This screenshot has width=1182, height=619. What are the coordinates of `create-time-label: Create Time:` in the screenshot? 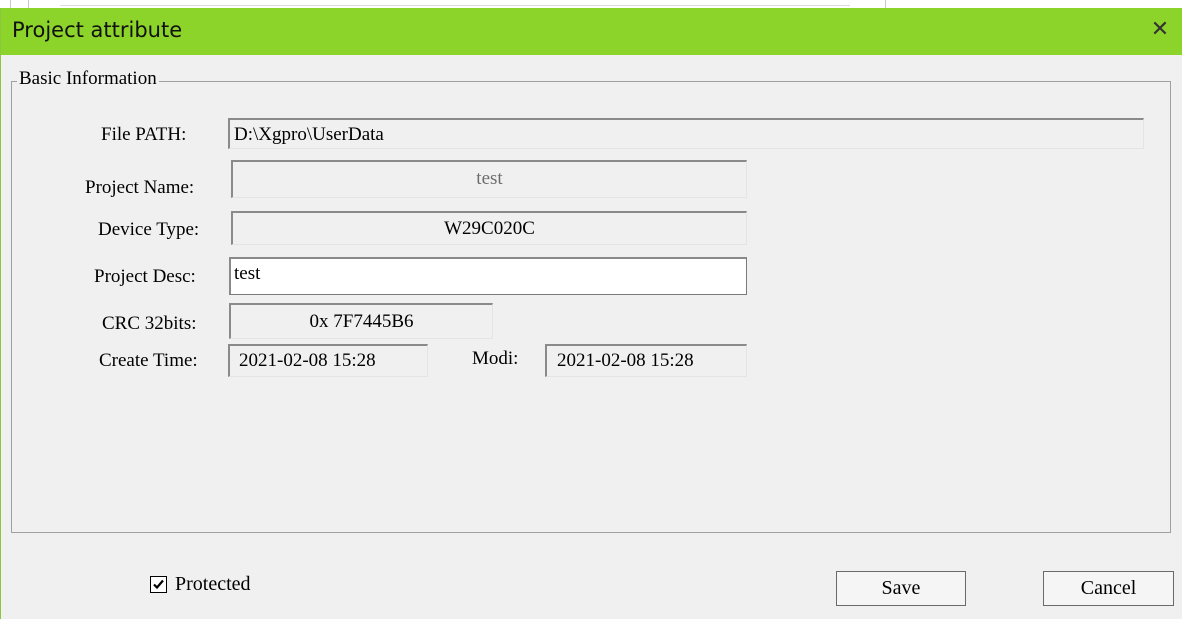 It's located at (148, 360).